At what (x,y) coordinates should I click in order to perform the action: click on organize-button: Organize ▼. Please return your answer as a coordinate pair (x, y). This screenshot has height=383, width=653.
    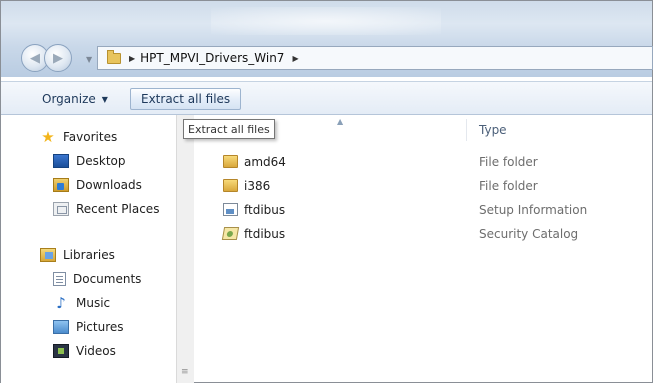
    Looking at the image, I should click on (75, 99).